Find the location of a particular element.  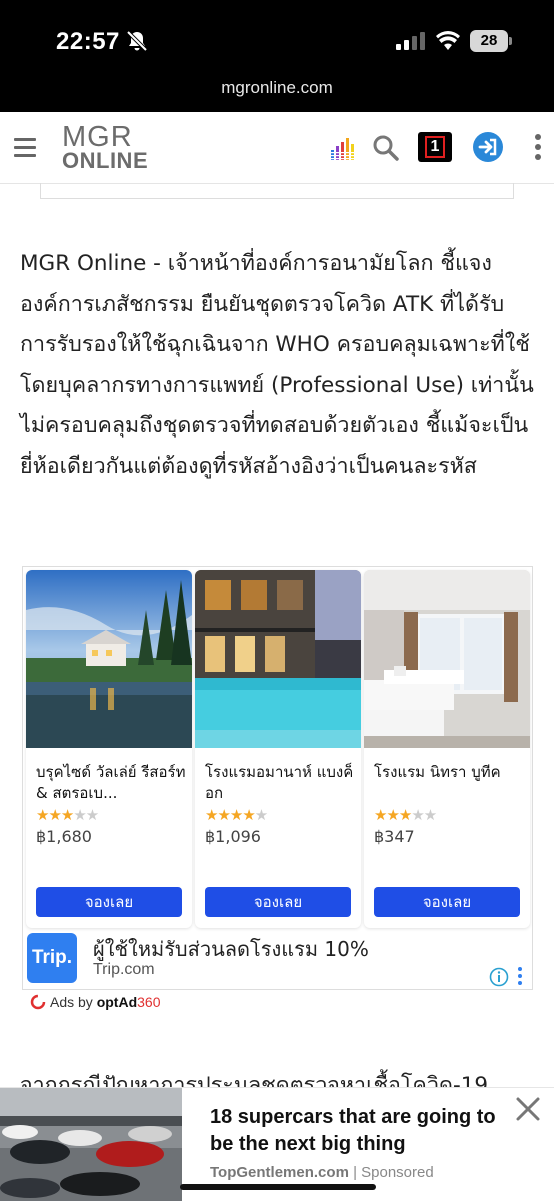

battery-indicator: 28 is located at coordinates (489, 41).